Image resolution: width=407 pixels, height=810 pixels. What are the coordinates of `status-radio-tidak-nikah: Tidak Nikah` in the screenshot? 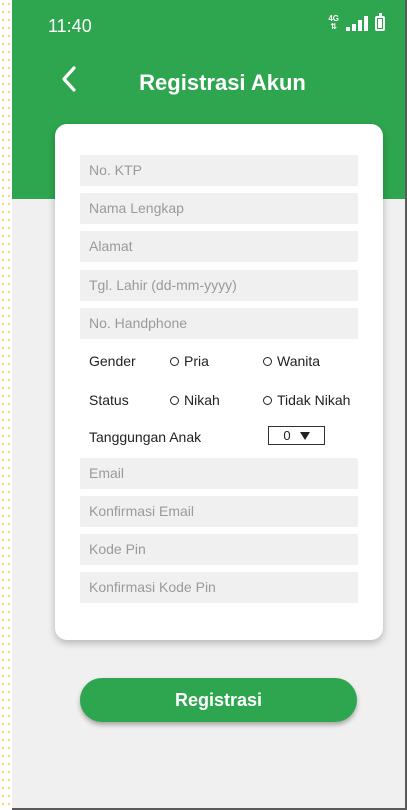 It's located at (306, 400).